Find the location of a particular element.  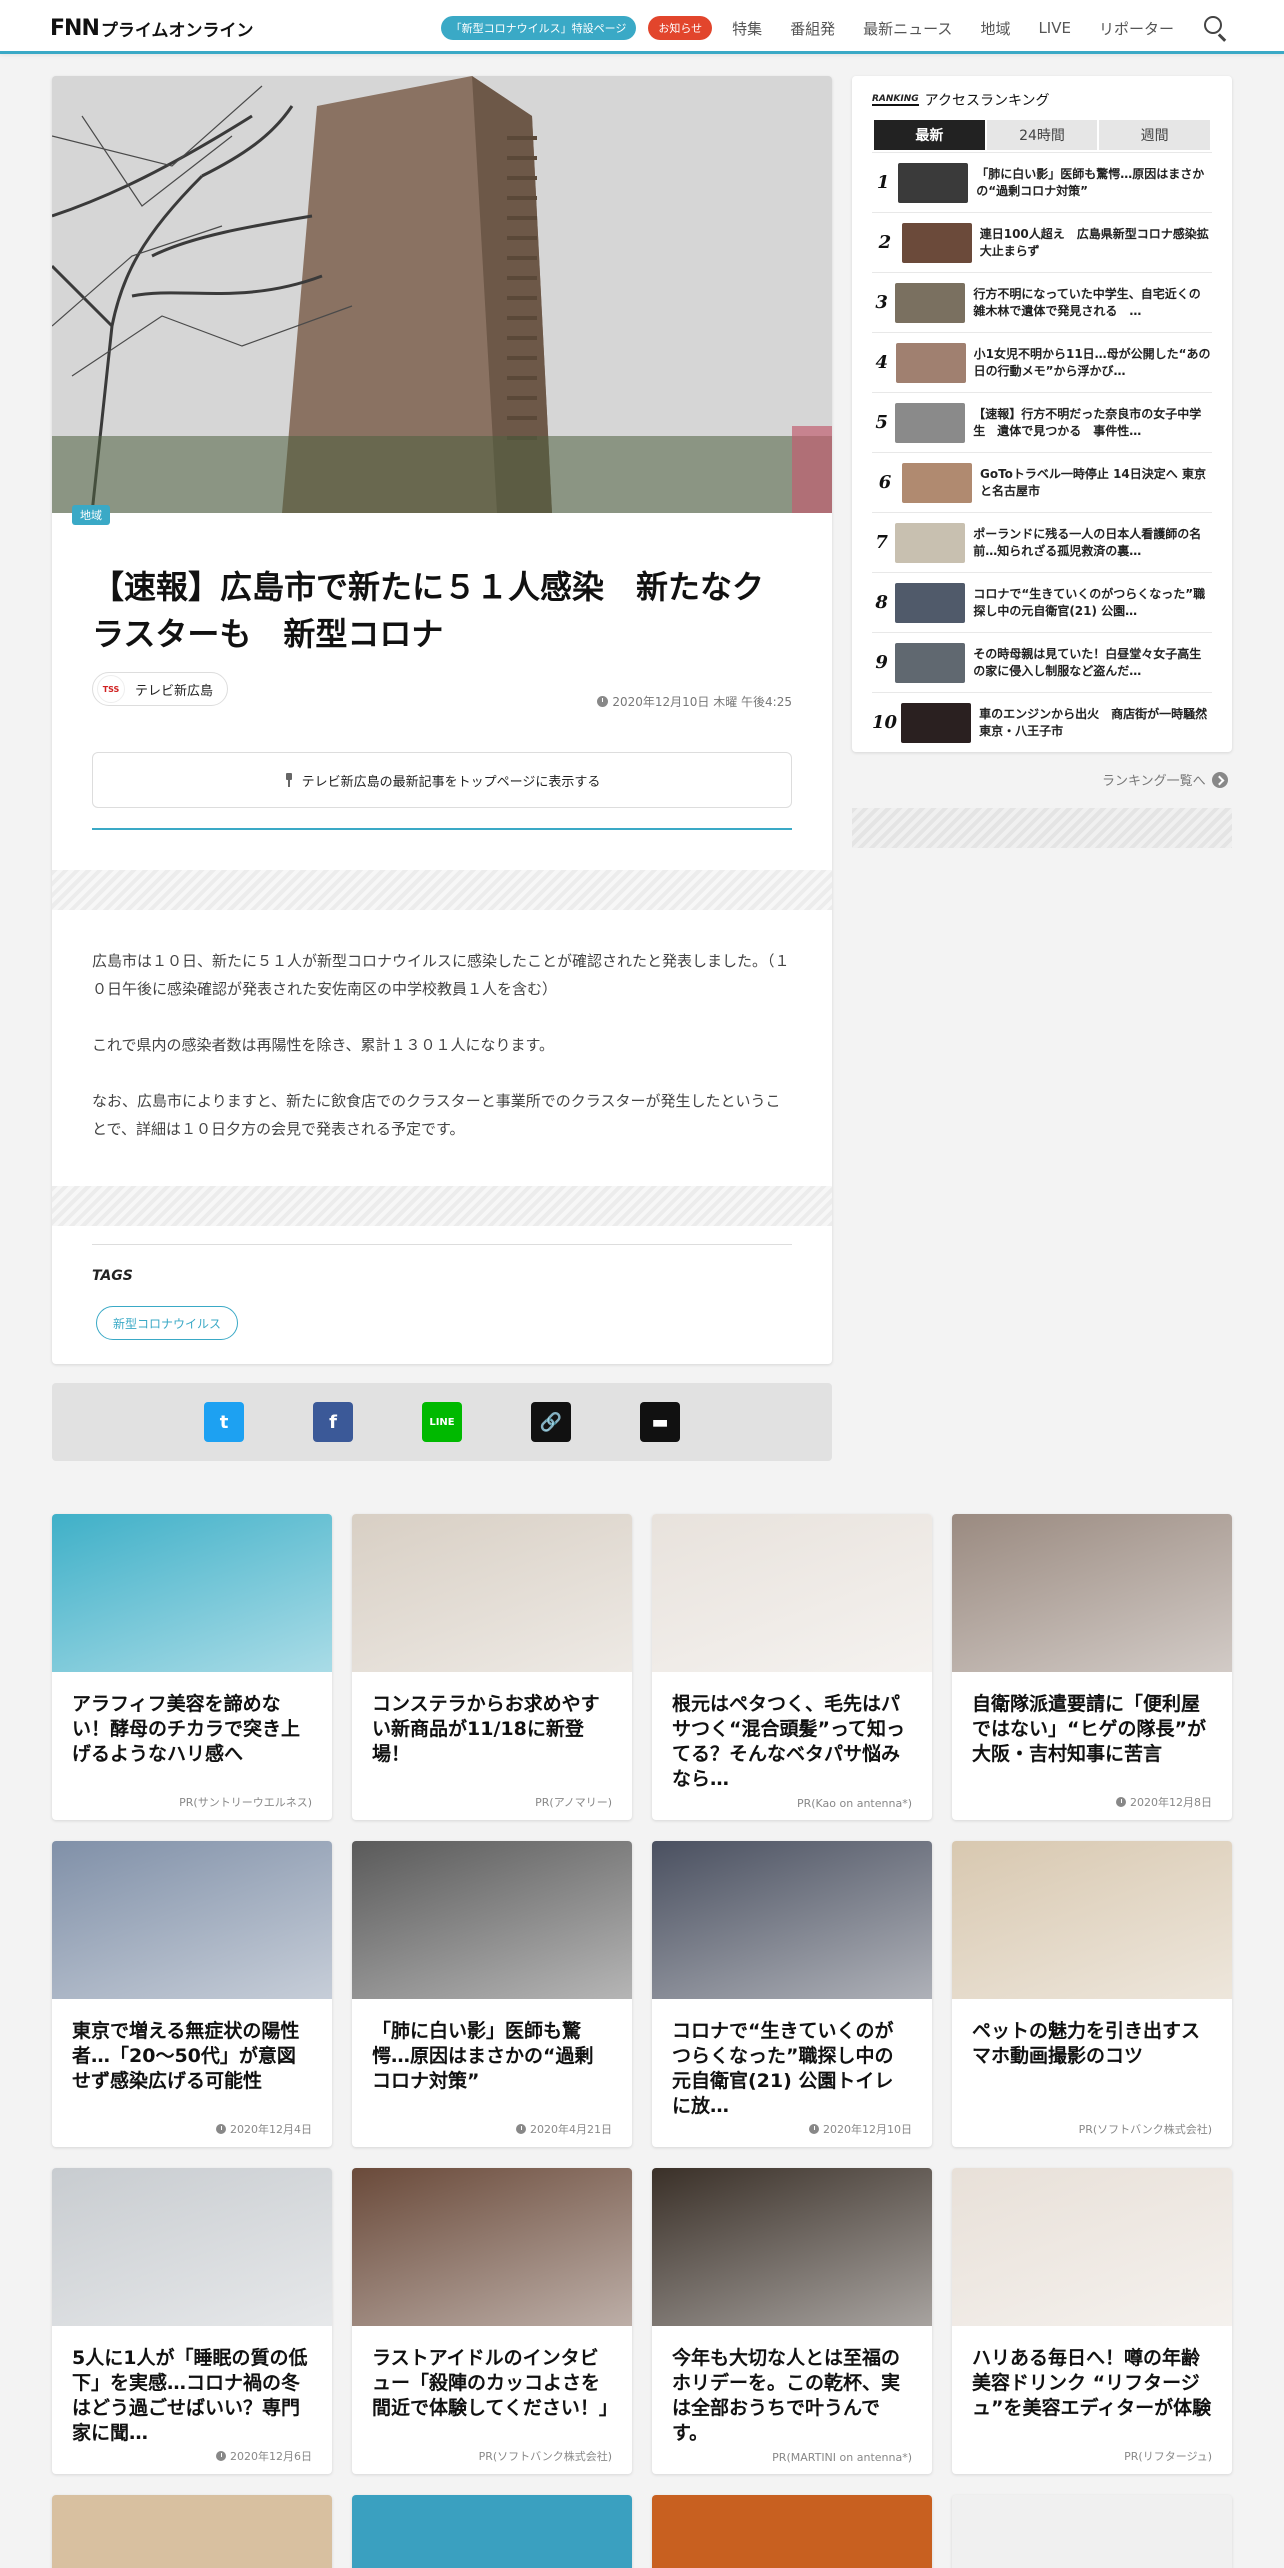

ranking-tabs: 最新 24時間 週間 is located at coordinates (1042, 135).